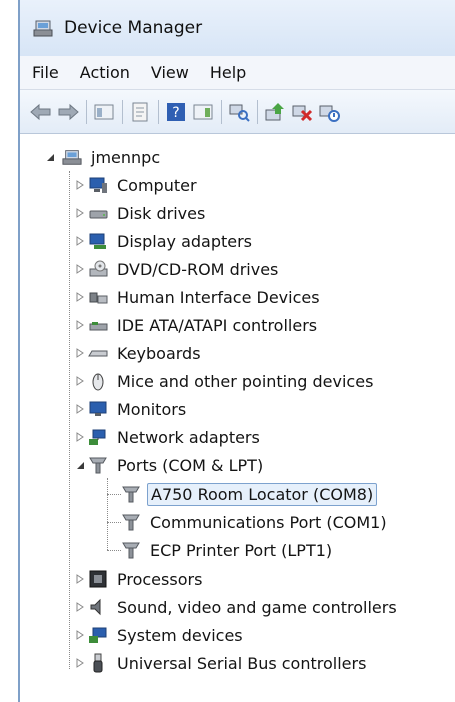 The height and width of the screenshot is (702, 455). I want to click on tree-item-label: Universal Serial Bus controllers, so click(242, 663).